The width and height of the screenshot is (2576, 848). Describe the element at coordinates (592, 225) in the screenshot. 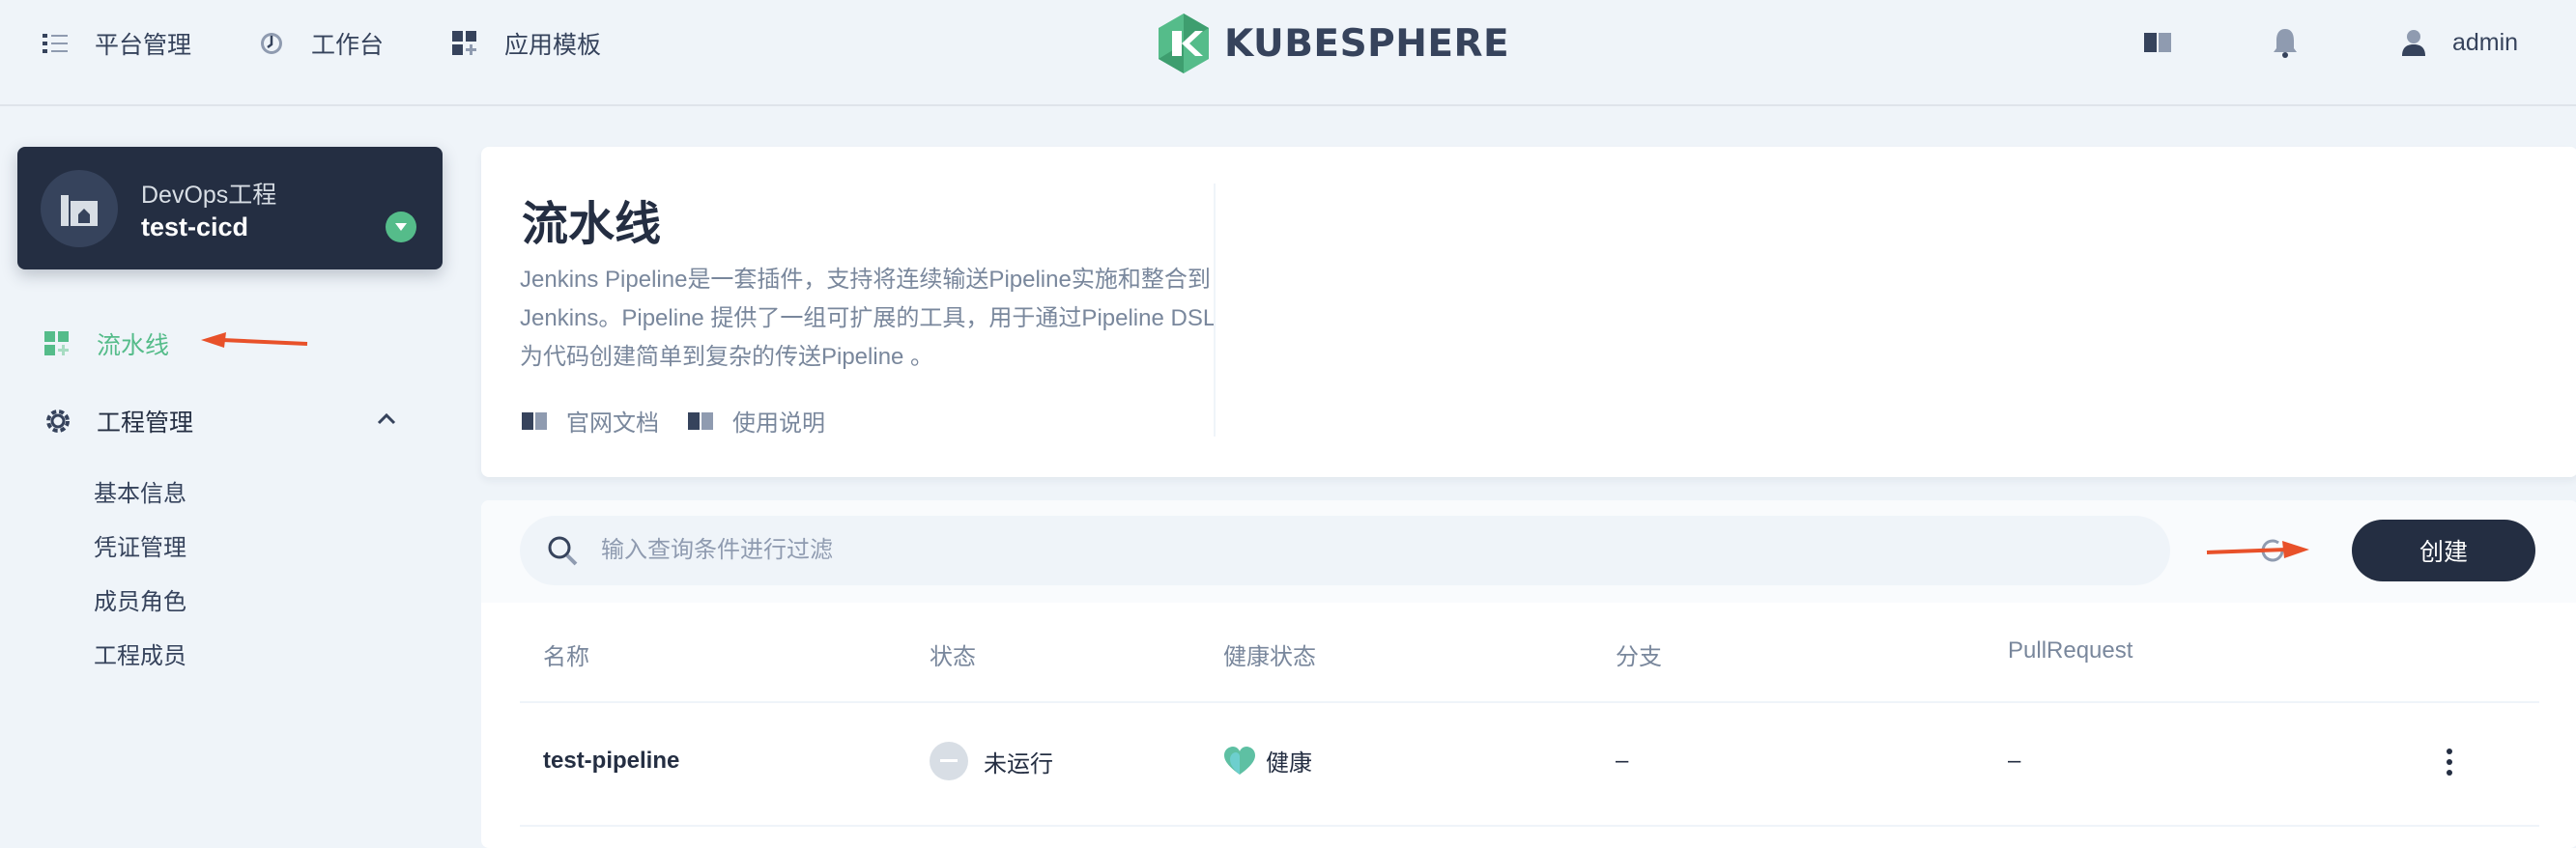

I see `page-title: 流水线` at that location.